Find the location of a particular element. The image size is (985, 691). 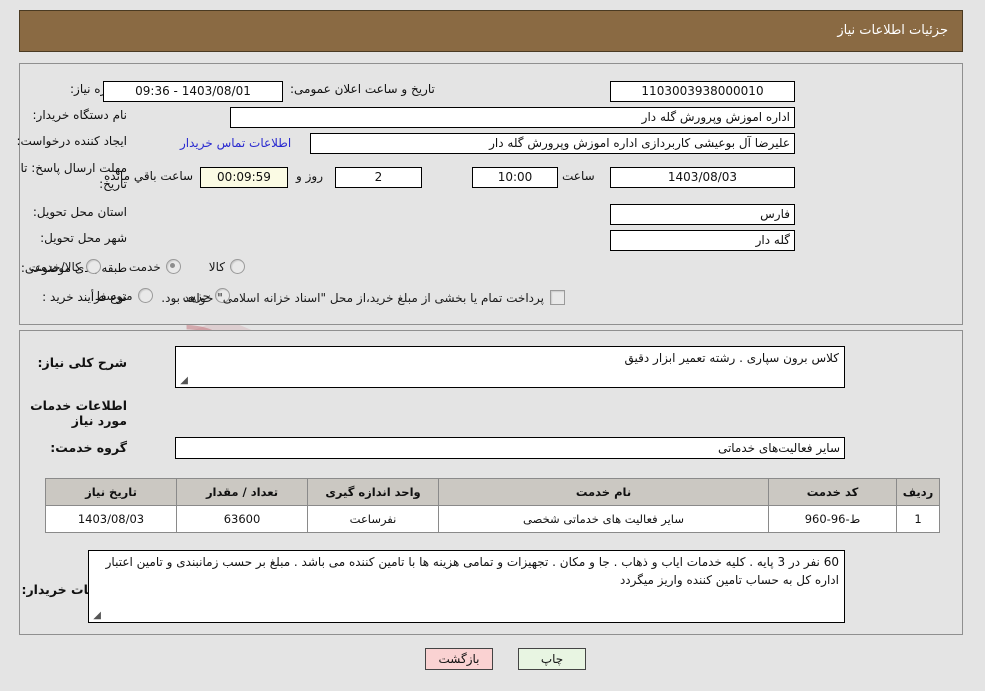

col-row-no: ردیف is located at coordinates (918, 492).